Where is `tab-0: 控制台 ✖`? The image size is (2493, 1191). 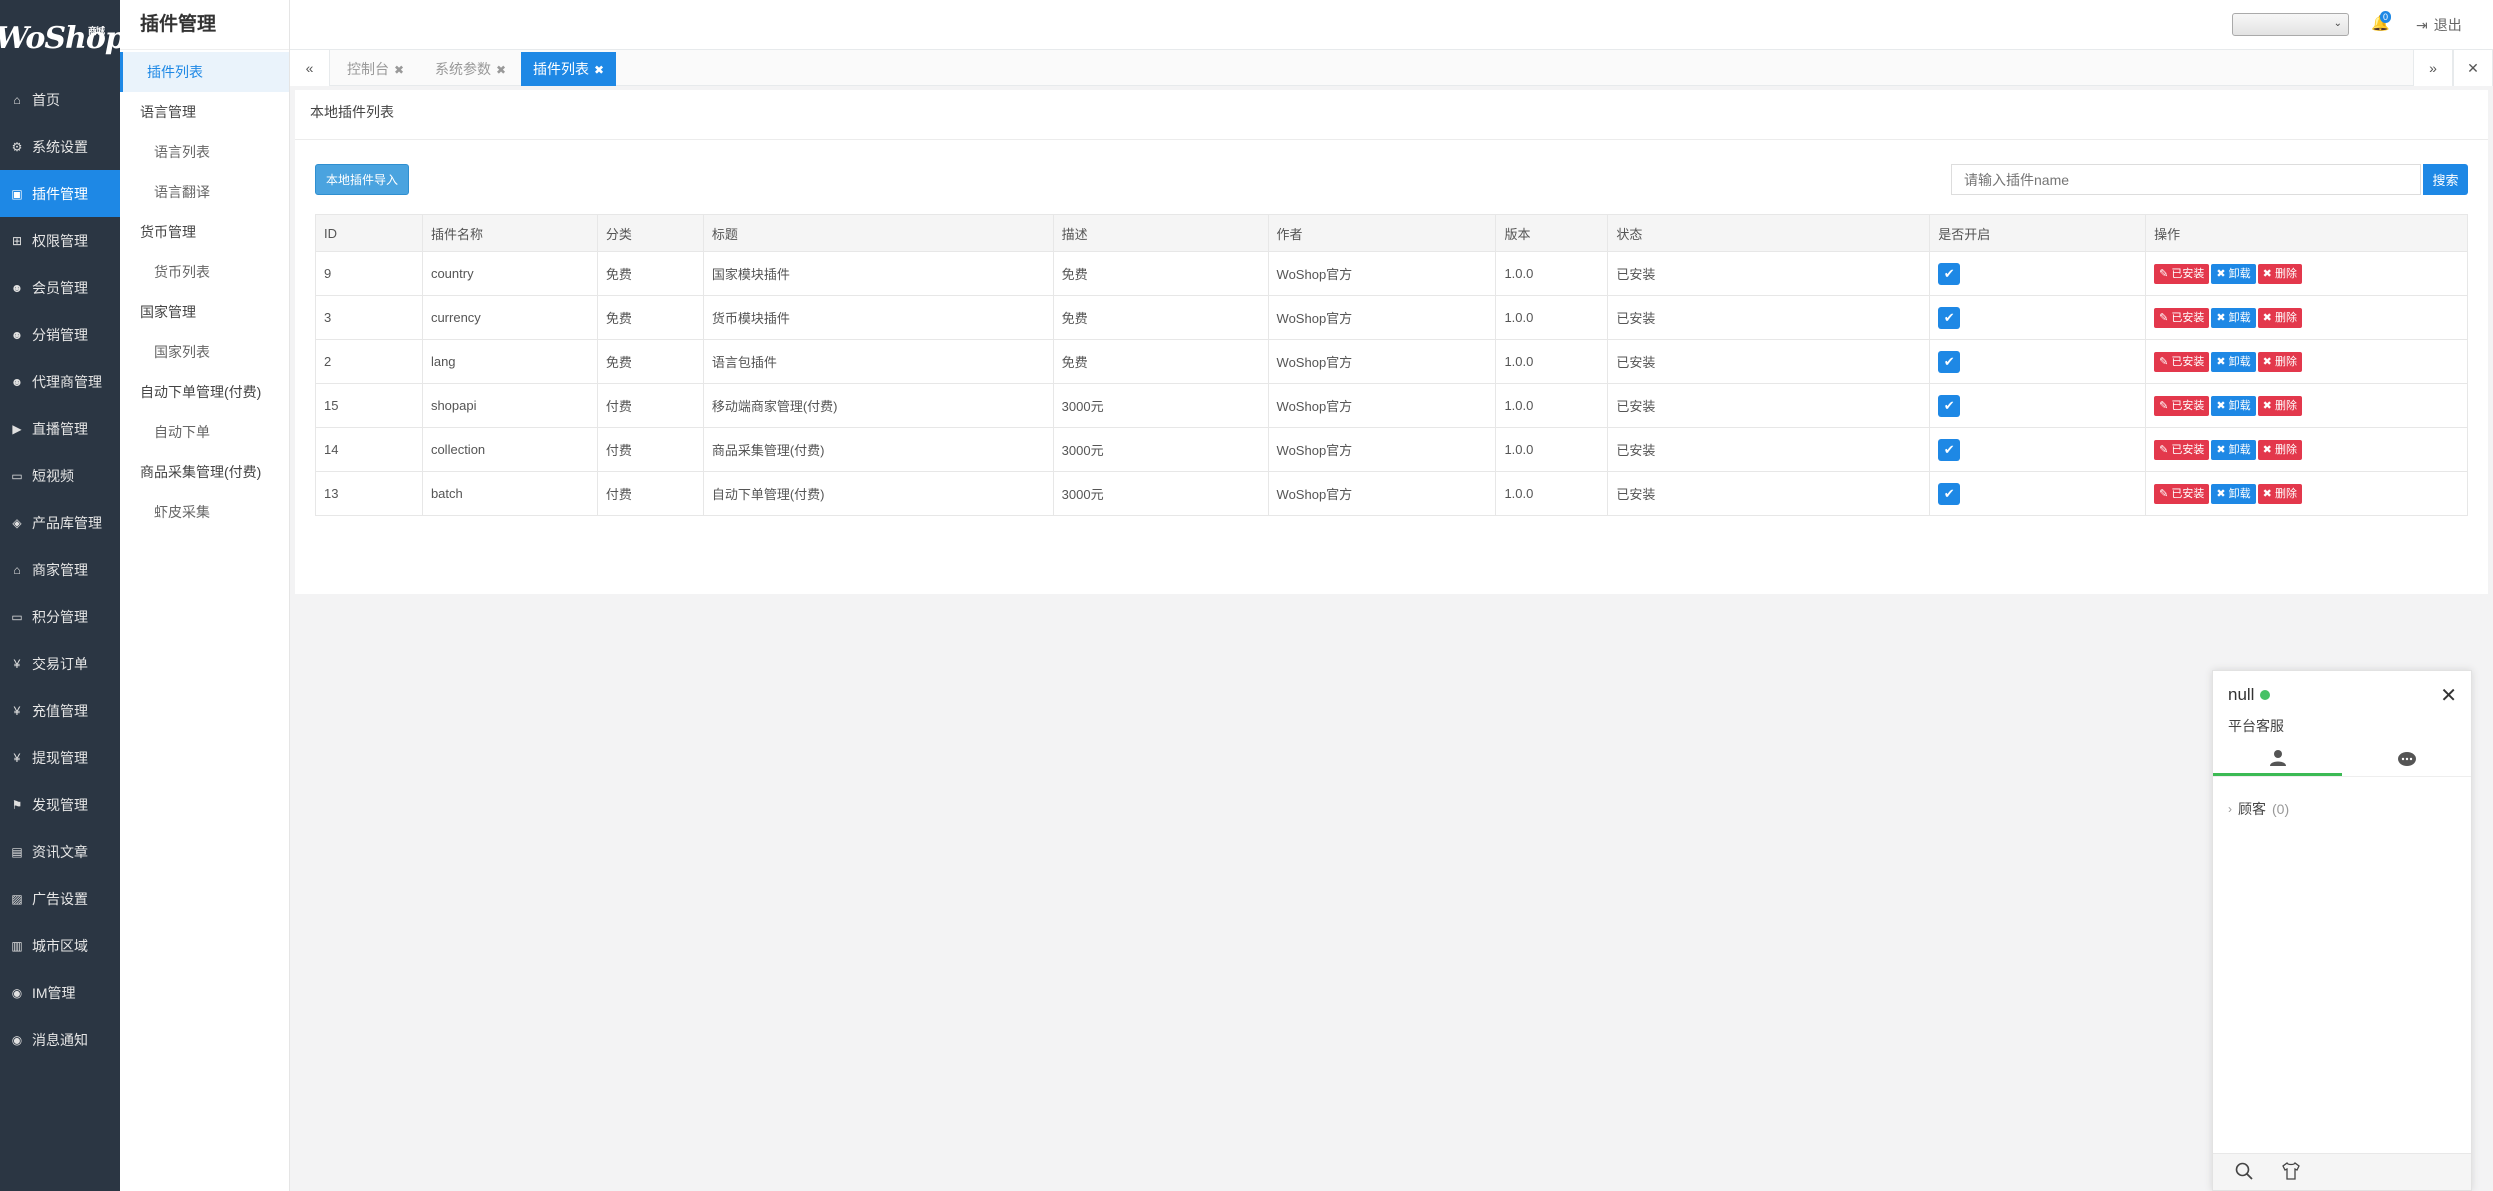 tab-0: 控制台 ✖ is located at coordinates (375, 69).